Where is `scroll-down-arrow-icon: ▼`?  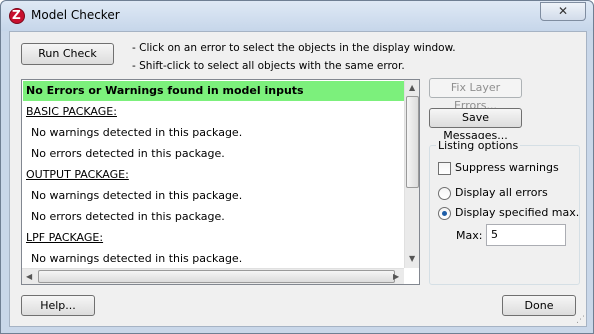 scroll-down-arrow-icon: ▼ is located at coordinates (412, 258).